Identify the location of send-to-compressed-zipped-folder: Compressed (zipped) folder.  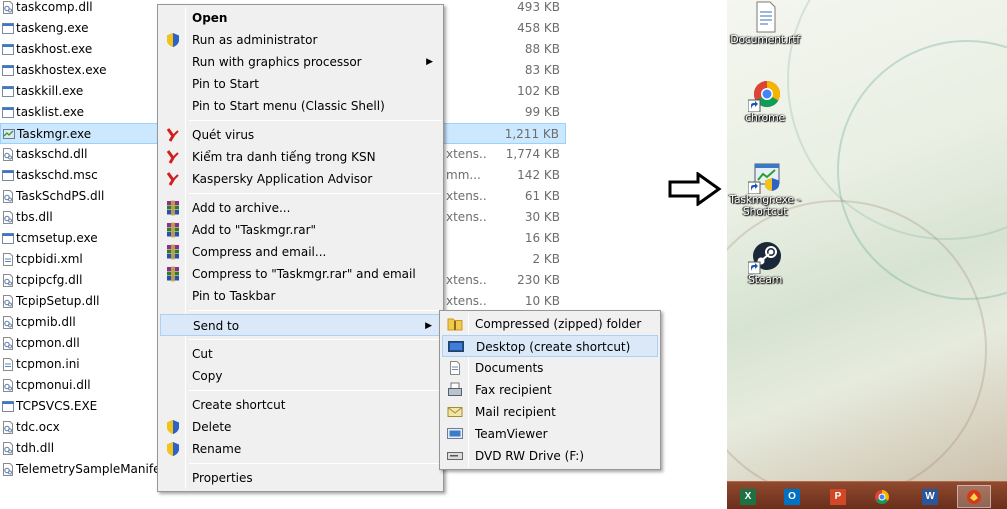
(550, 324).